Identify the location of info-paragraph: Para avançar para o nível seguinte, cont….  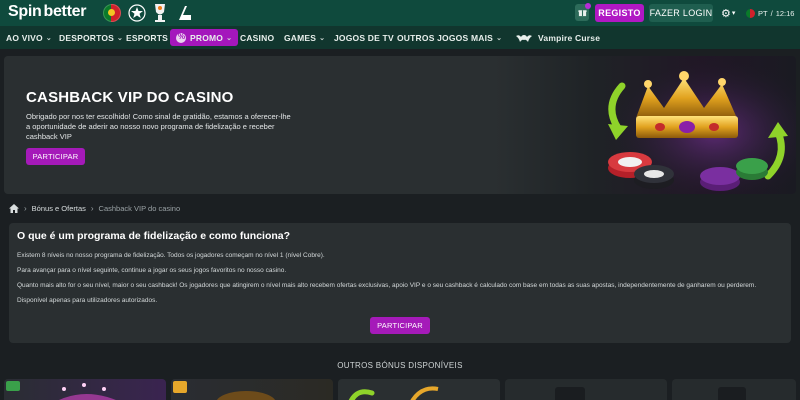
(152, 270).